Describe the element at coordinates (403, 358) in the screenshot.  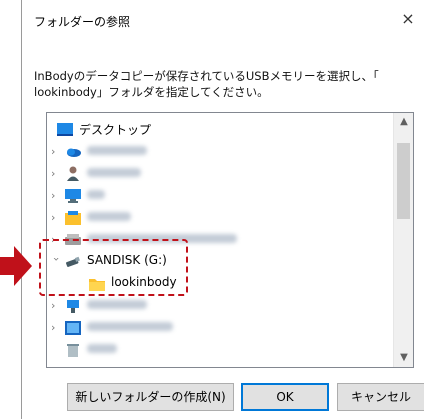
I see `scroll-down-button: ▼` at that location.